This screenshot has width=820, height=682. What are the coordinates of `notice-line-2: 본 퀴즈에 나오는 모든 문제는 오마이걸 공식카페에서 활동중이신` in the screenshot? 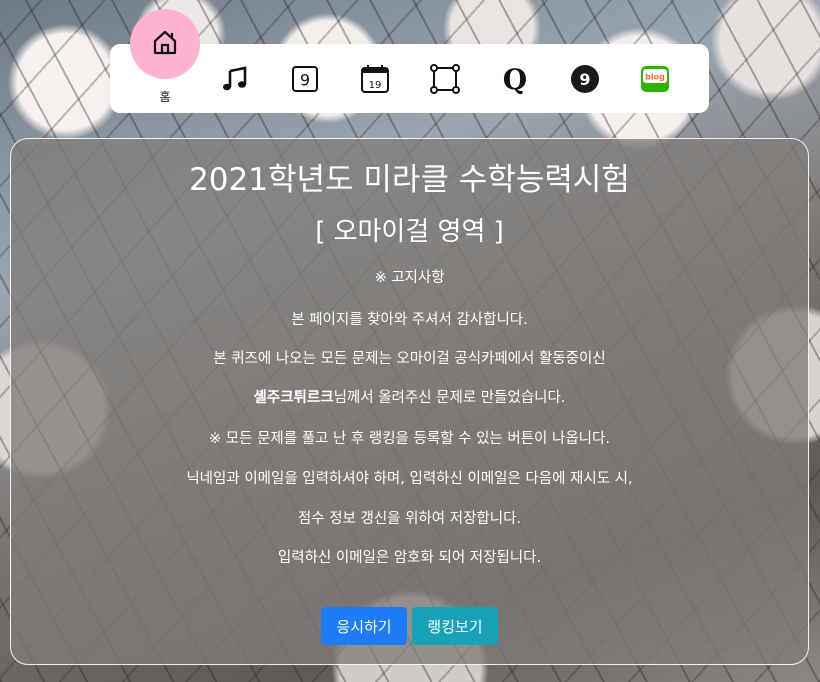 It's located at (409, 359).